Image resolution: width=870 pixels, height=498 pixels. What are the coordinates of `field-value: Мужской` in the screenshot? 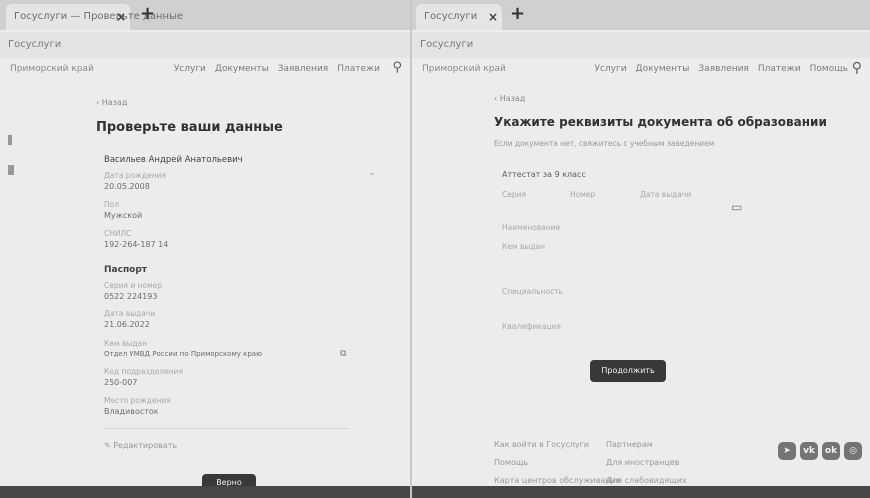 It's located at (123, 215).